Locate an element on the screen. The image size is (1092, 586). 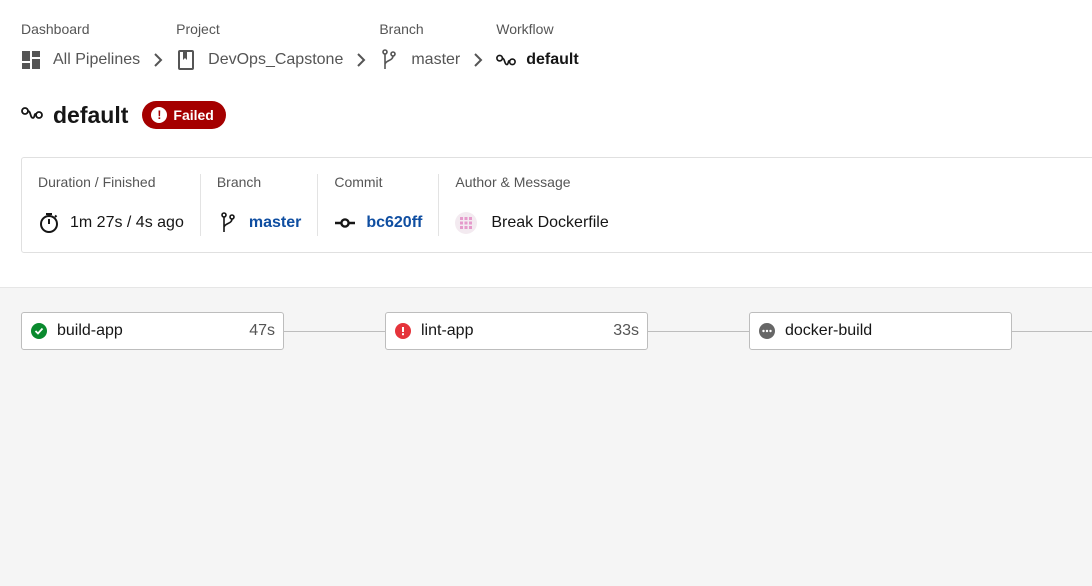
success-check-icon is located at coordinates (39, 331).